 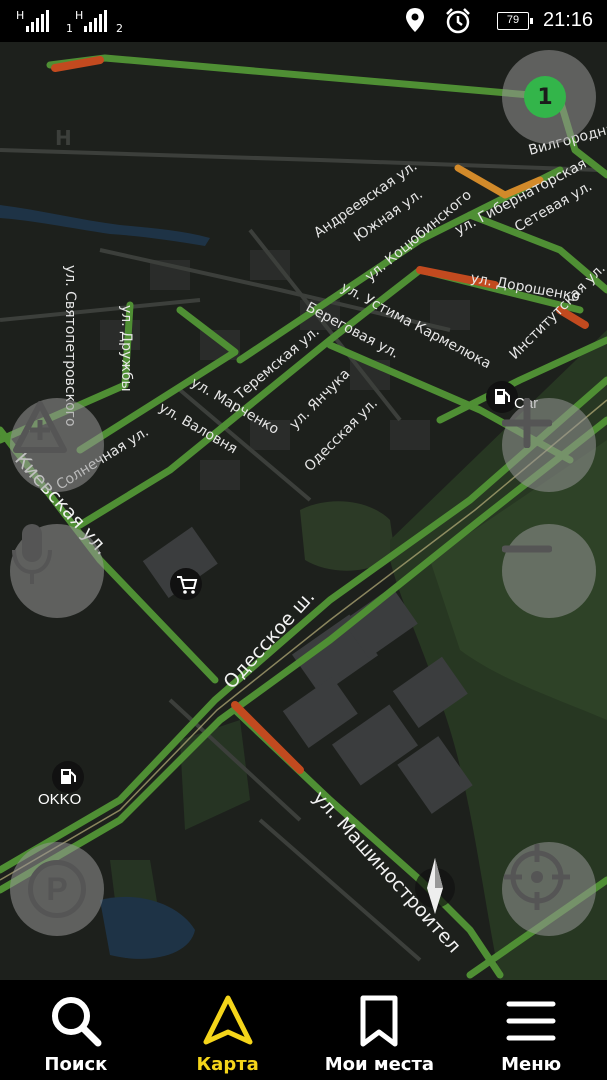 What do you see at coordinates (527, 423) in the screenshot?
I see `plus-icon` at bounding box center [527, 423].